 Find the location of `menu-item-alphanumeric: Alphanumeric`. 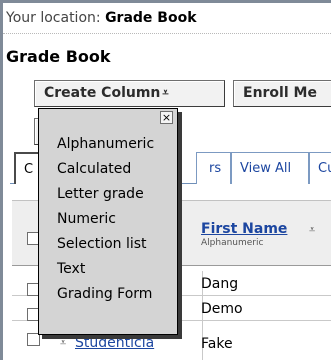

menu-item-alphanumeric: Alphanumeric is located at coordinates (105, 144).